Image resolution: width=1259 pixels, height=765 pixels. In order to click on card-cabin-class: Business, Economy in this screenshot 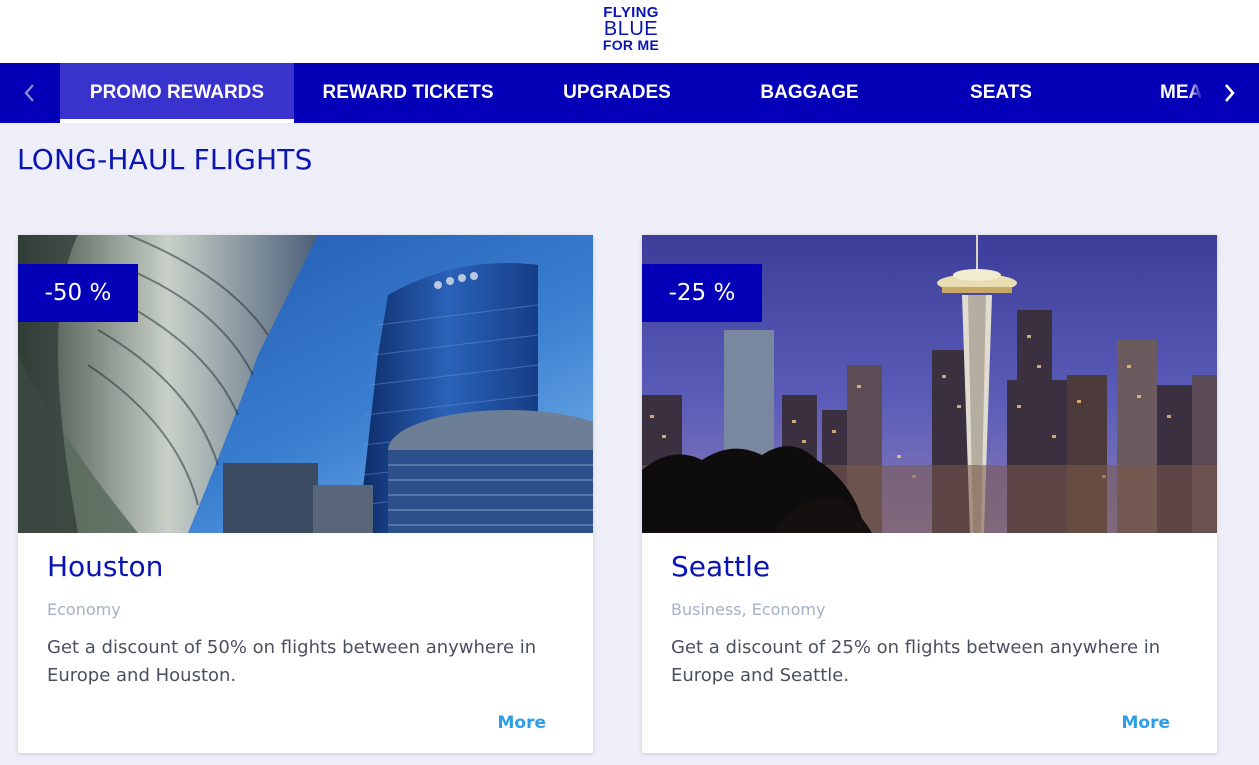, I will do `click(748, 609)`.